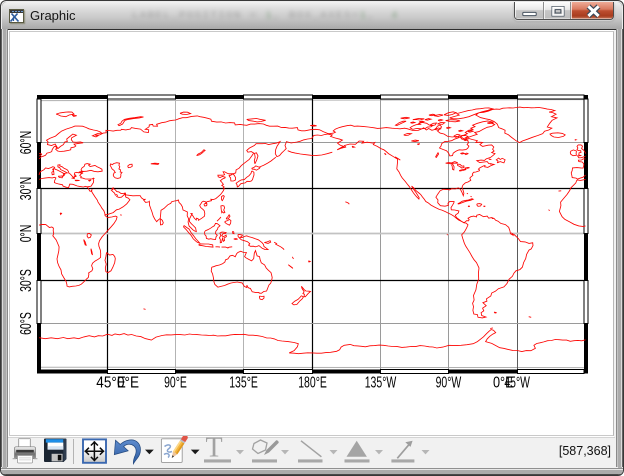  What do you see at coordinates (381, 382) in the screenshot?
I see `svg-text: 135°W` at bounding box center [381, 382].